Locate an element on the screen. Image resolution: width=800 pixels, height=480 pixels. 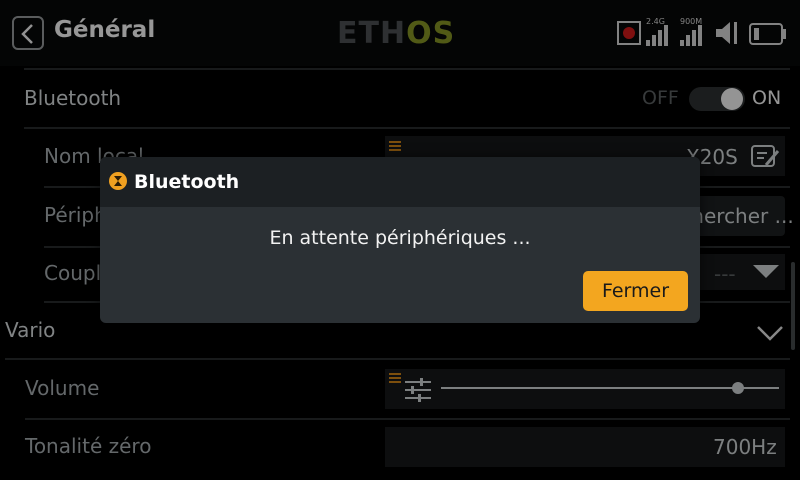
dialog-header: Bluetooth is located at coordinates (400, 182).